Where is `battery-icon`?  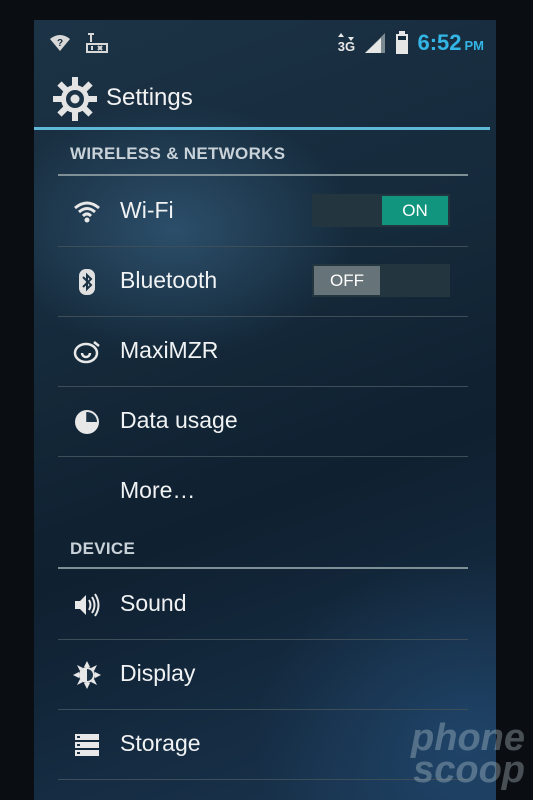 battery-icon is located at coordinates (402, 42).